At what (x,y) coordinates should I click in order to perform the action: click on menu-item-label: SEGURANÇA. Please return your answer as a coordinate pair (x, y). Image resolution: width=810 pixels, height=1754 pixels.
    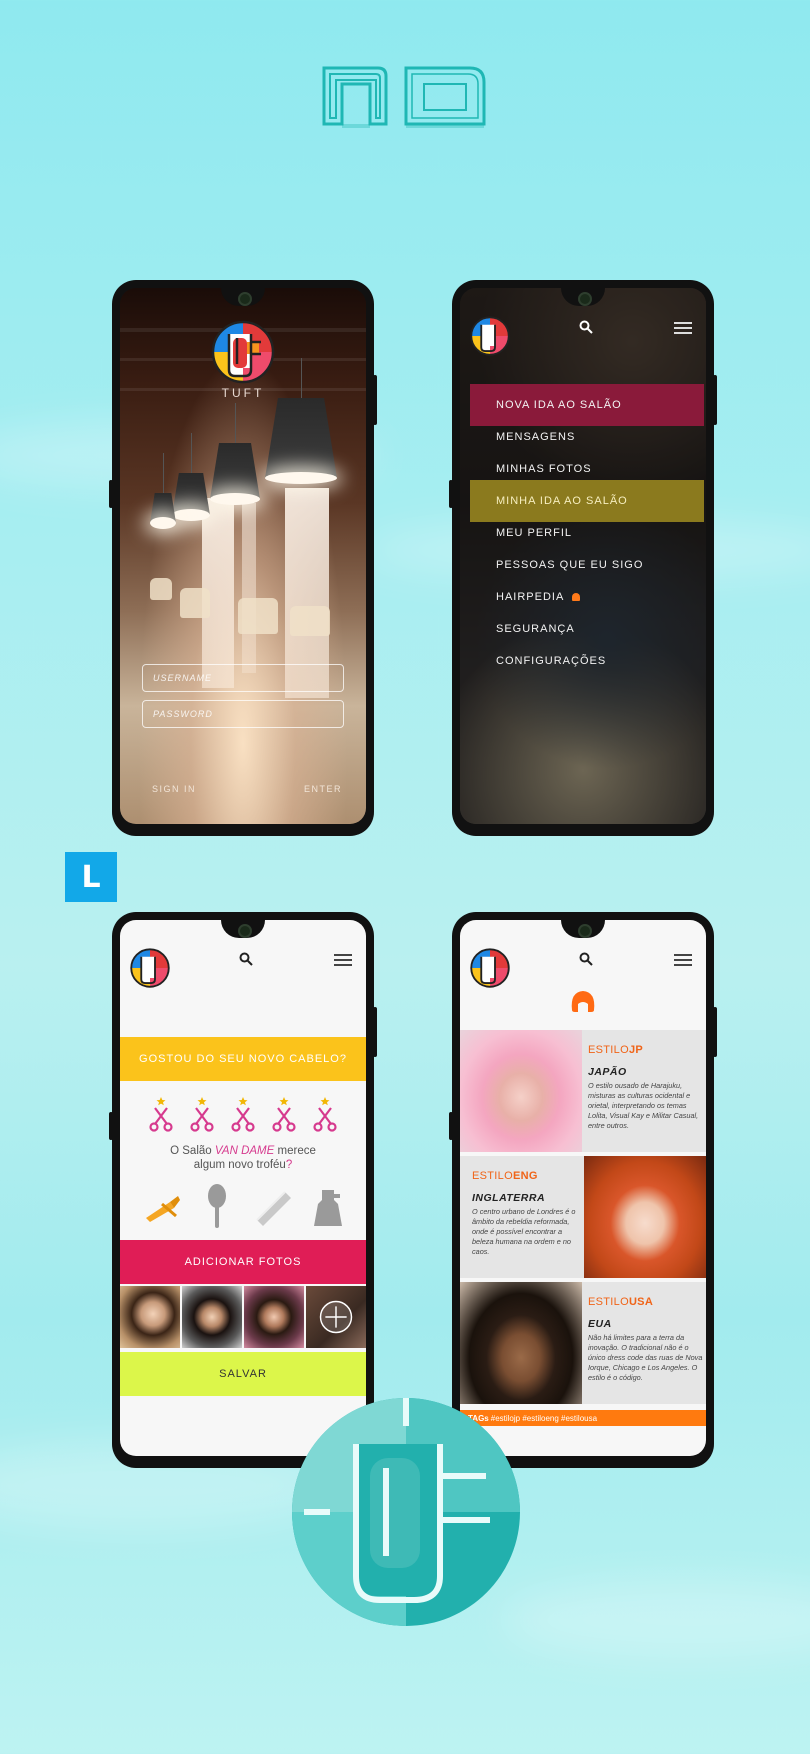
    Looking at the image, I should click on (535, 629).